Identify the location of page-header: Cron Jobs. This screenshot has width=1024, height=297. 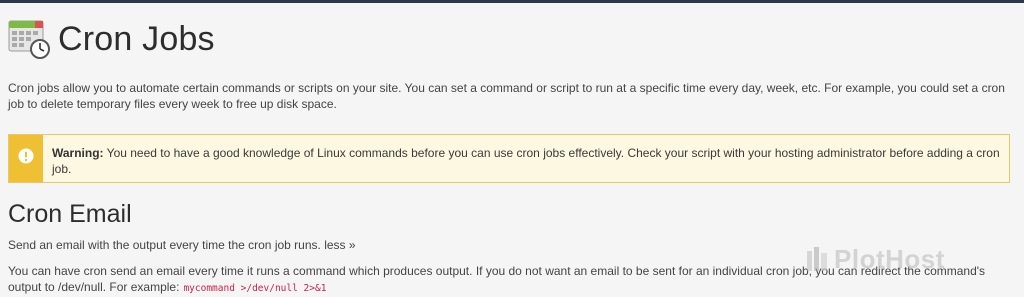
(111, 39).